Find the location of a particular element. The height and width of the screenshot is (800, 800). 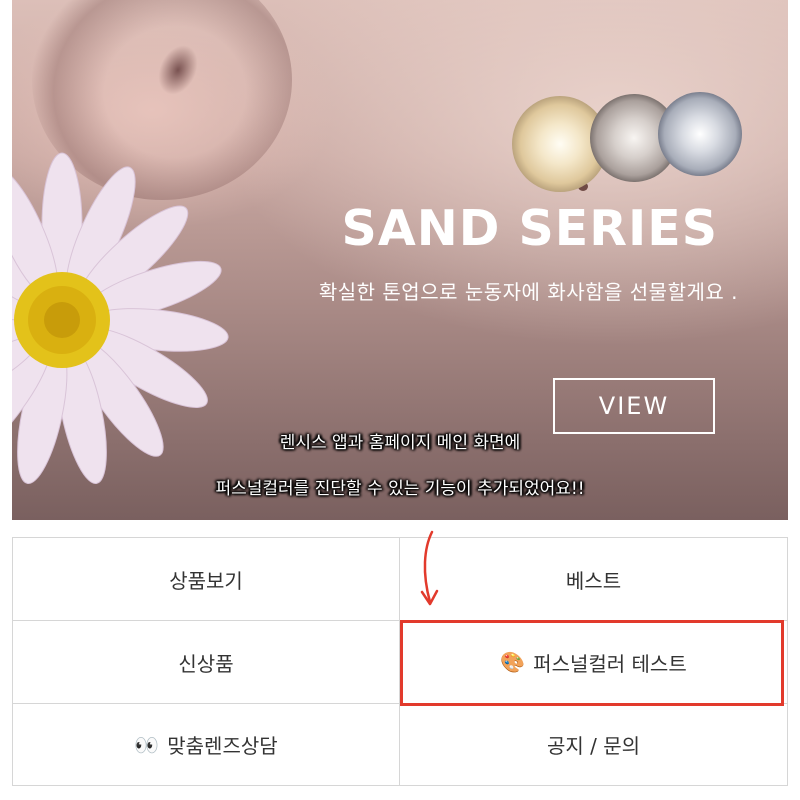

menu-item-products: 상품보기 is located at coordinates (206, 579).